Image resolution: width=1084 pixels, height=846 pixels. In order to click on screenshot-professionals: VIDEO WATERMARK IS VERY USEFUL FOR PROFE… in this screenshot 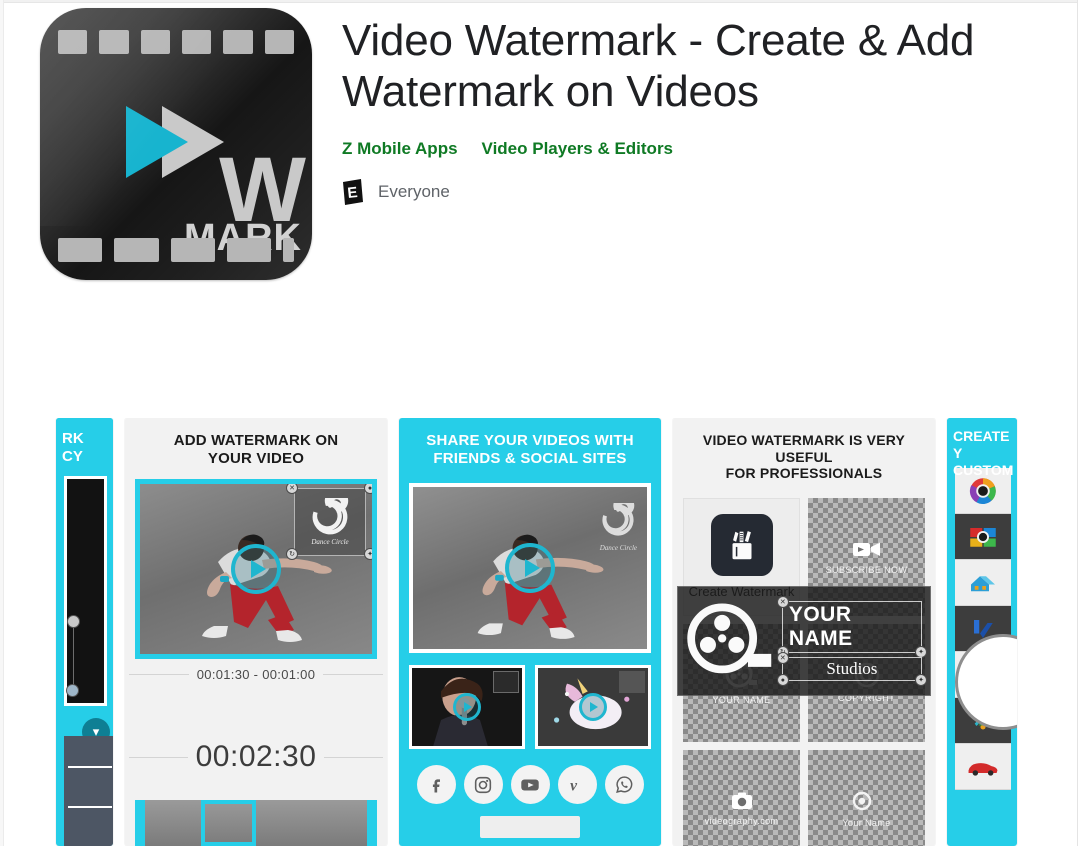, I will do `click(804, 632)`.